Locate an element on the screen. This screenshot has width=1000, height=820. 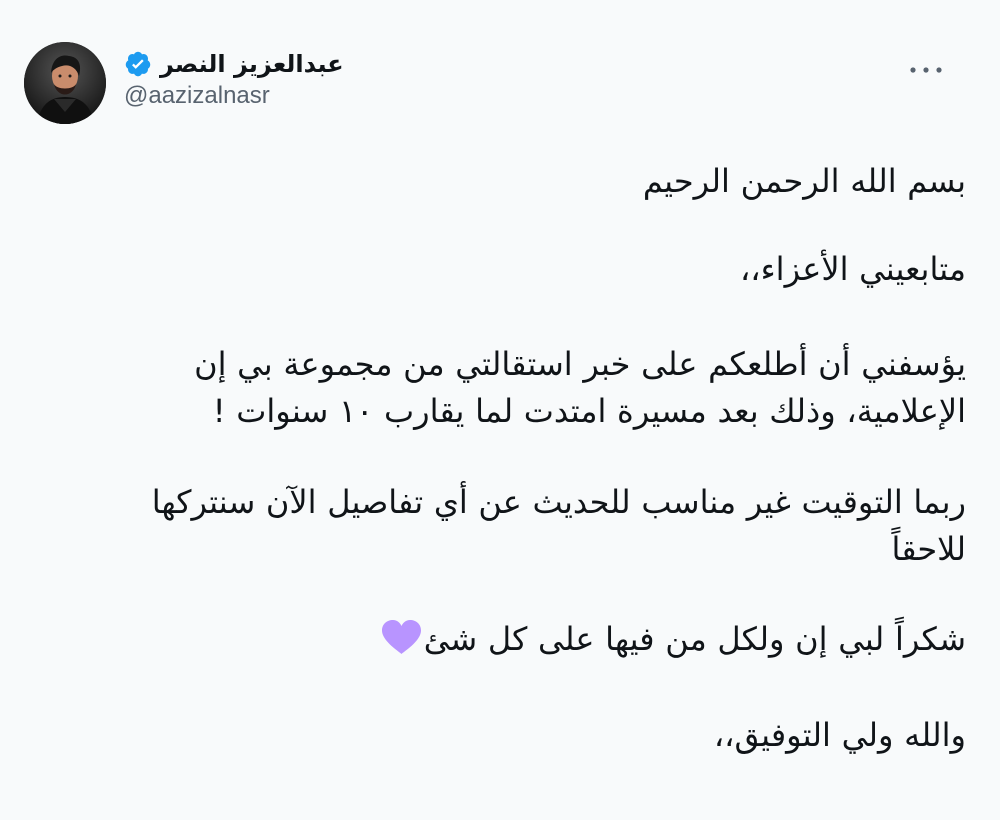
tweet-paragraph-6: والله ولي التوفيق،، is located at coordinates (839, 735).